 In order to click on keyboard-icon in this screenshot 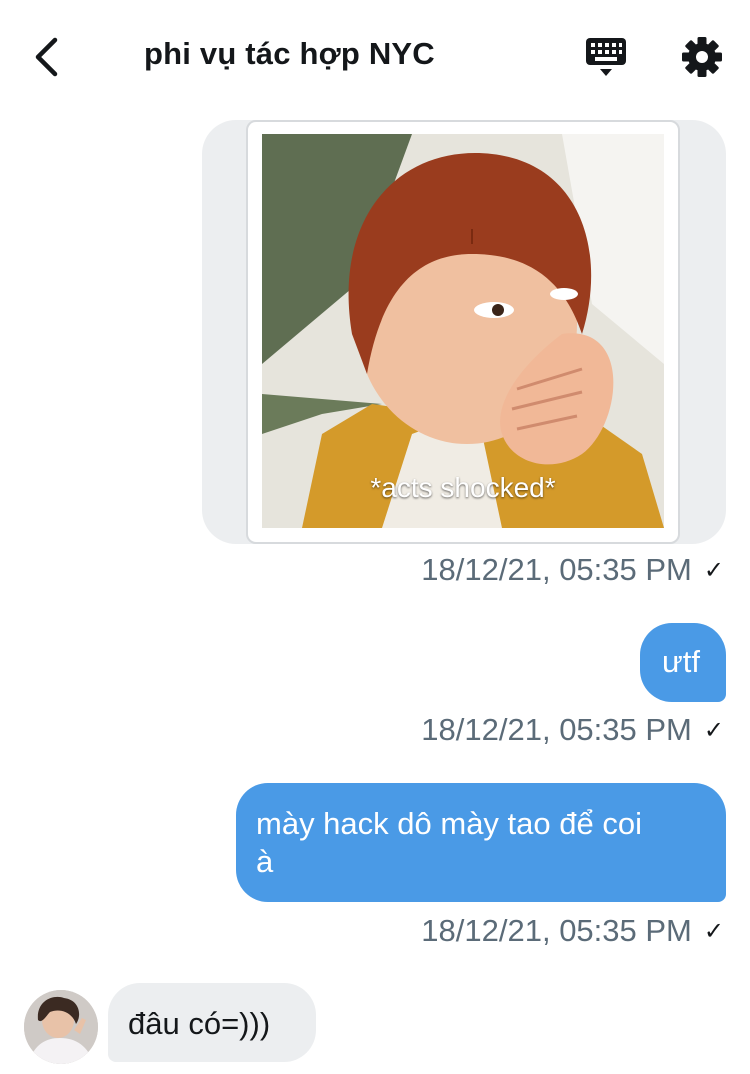, I will do `click(606, 57)`.